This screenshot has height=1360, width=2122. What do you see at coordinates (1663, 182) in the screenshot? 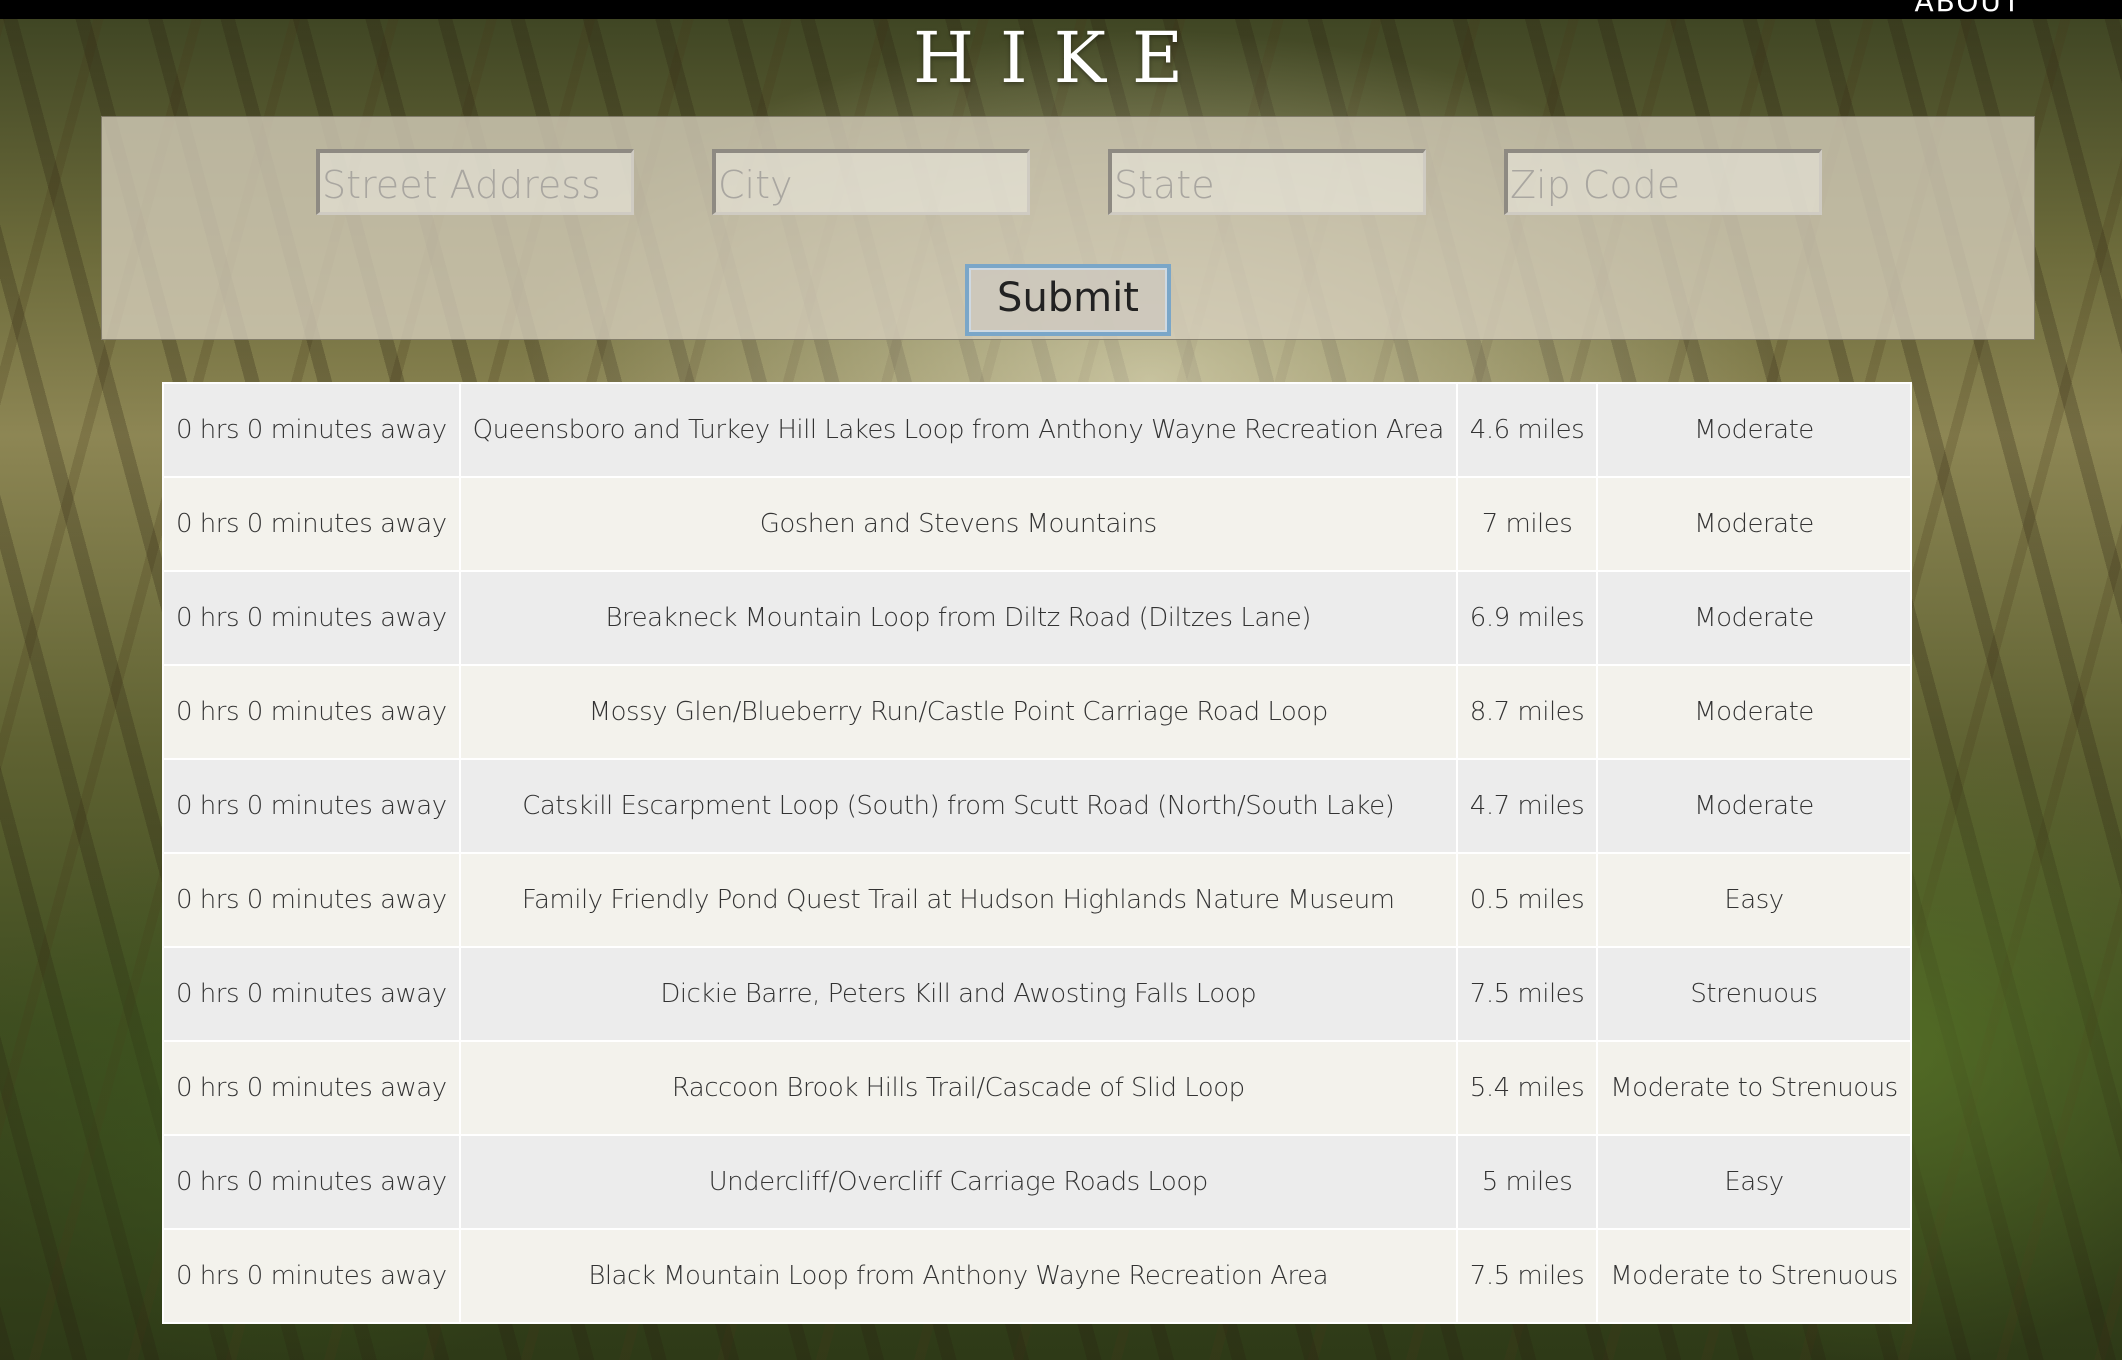
I see `zip-code-input` at bounding box center [1663, 182].